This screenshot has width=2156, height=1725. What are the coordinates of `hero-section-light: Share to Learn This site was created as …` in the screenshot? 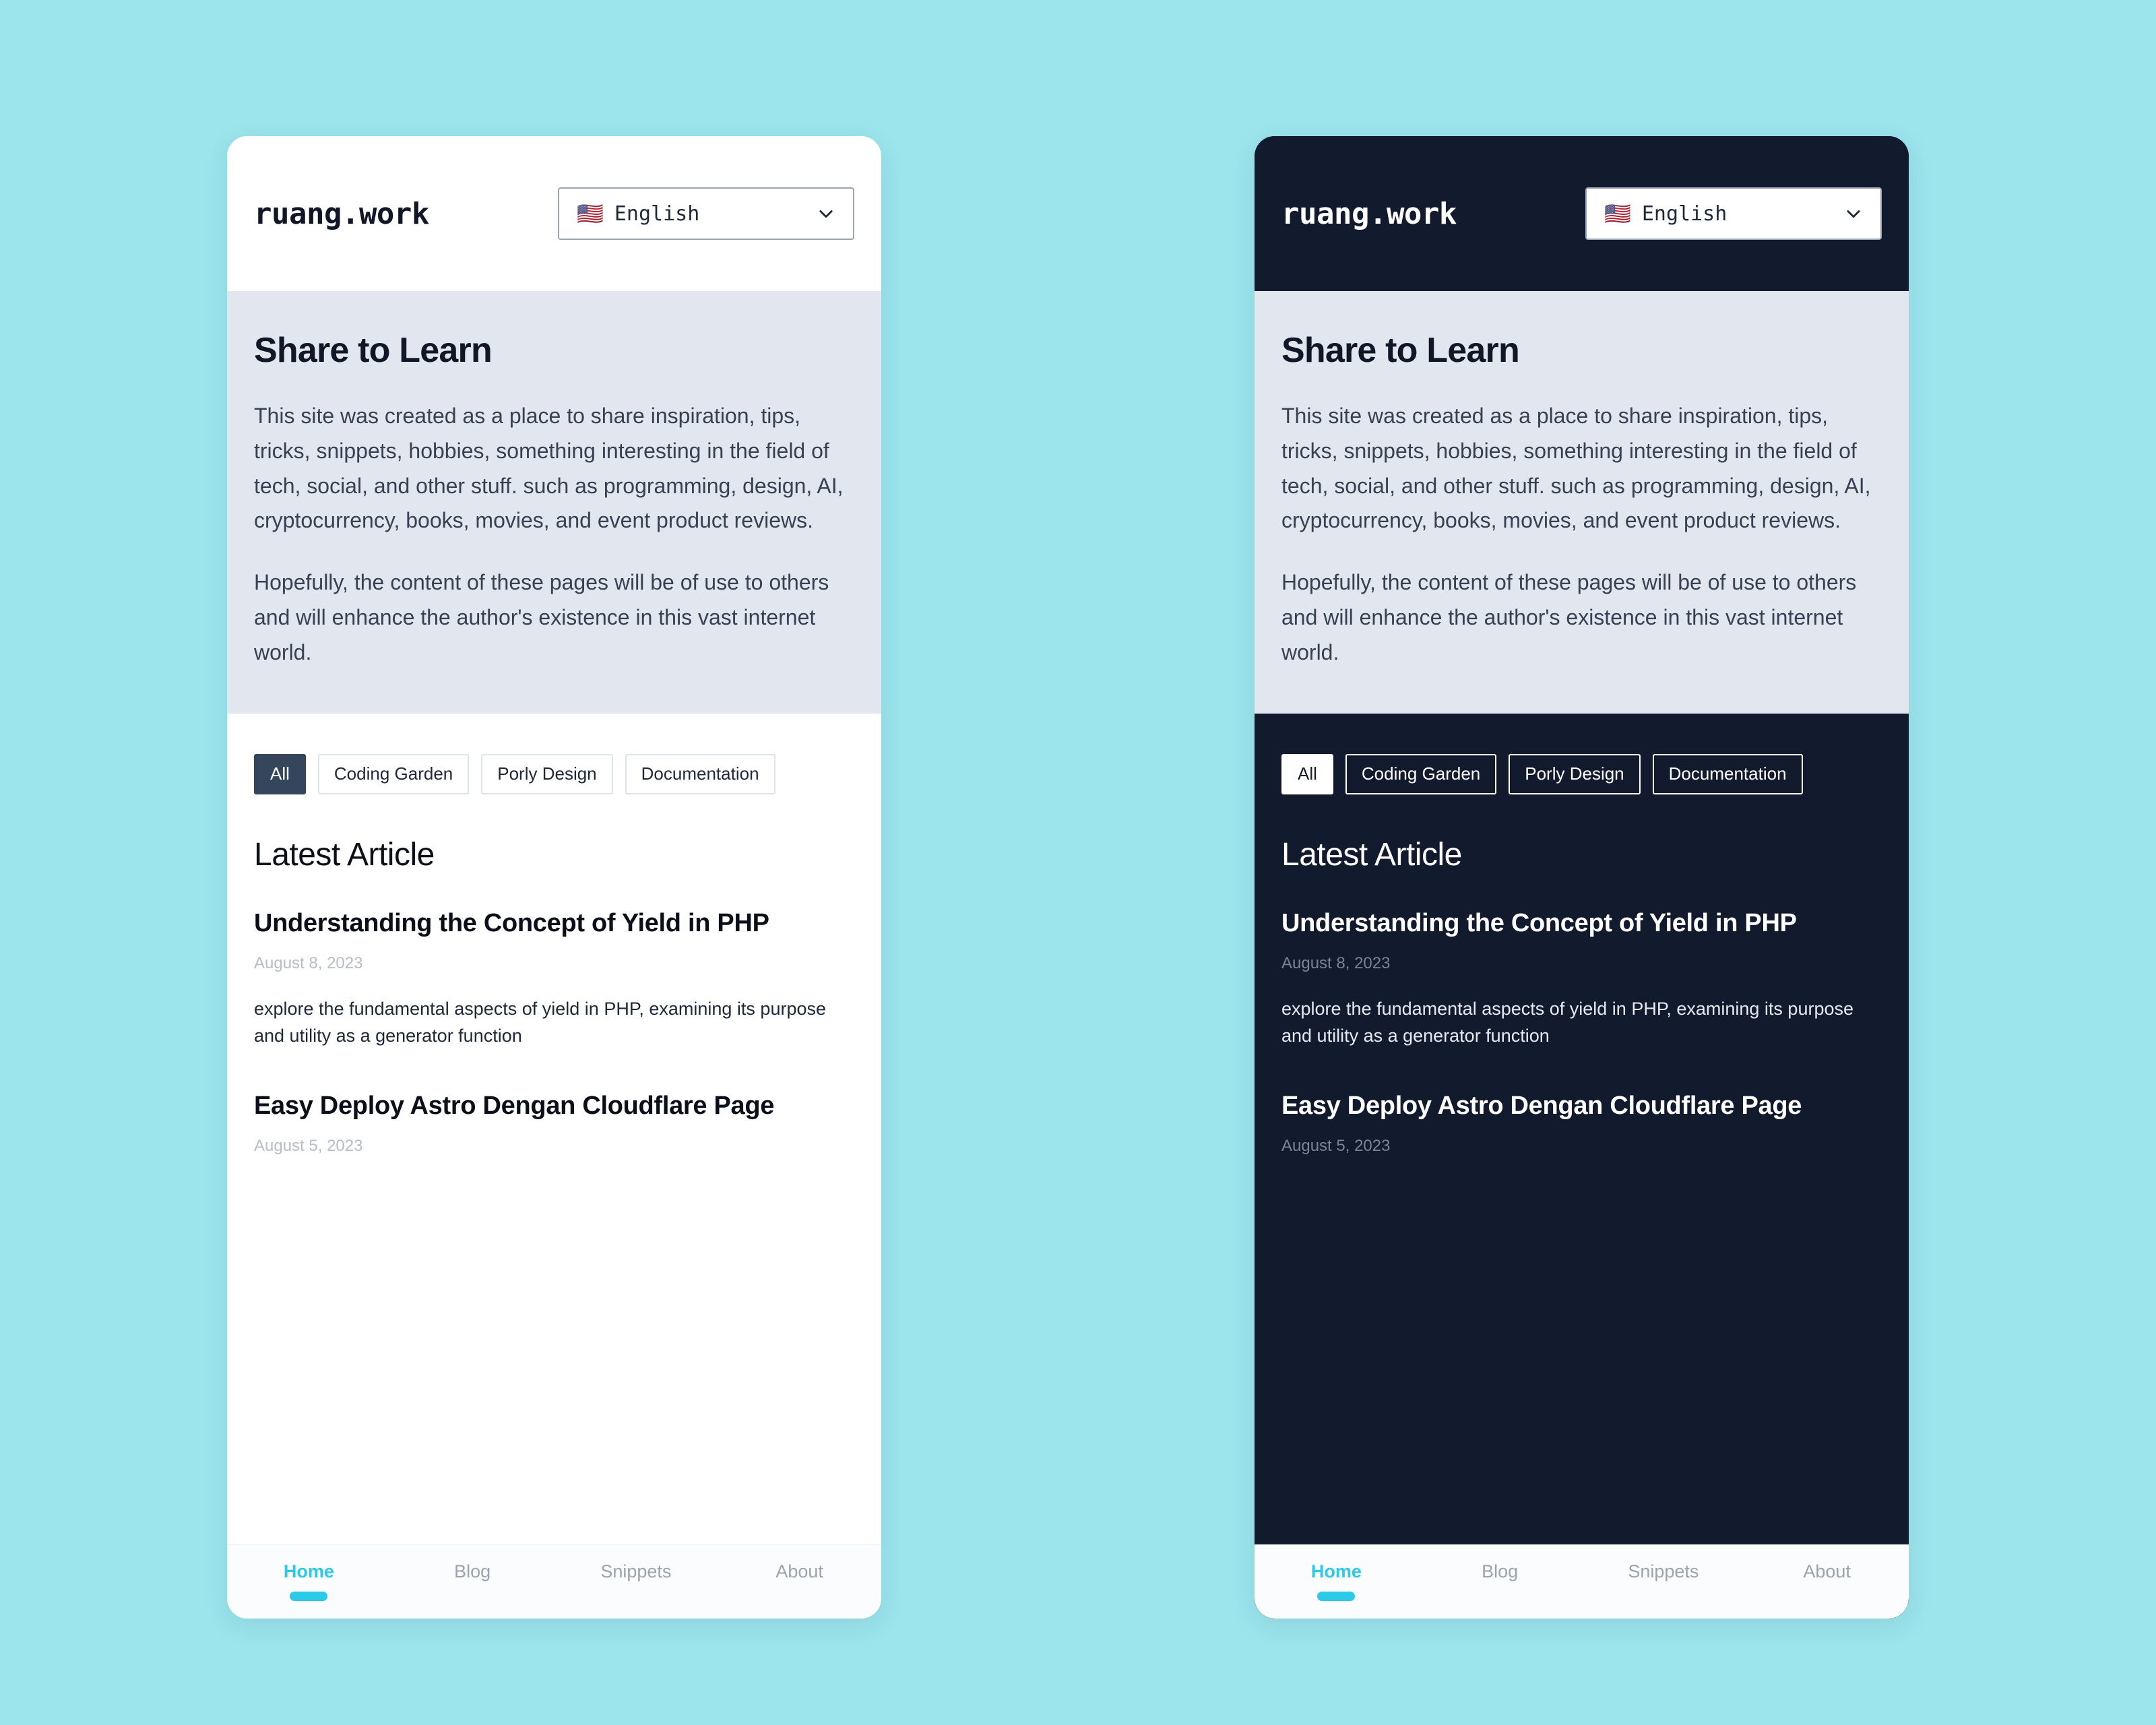 It's located at (554, 502).